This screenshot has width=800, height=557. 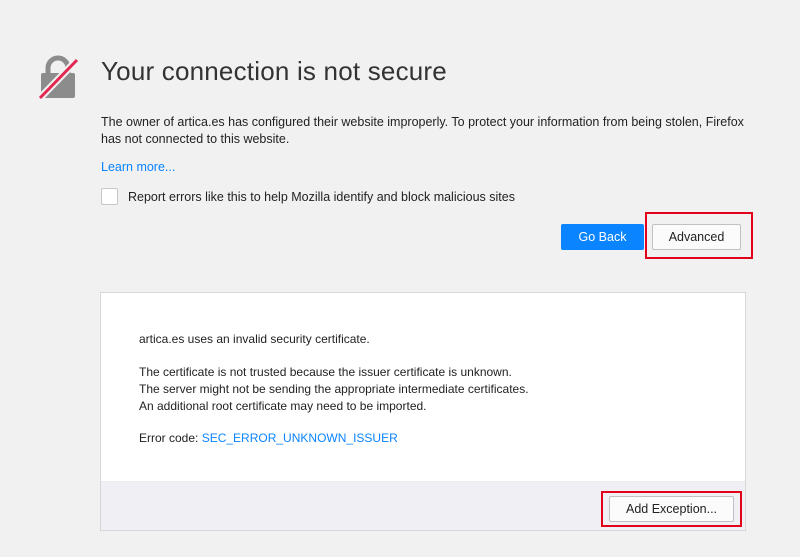 I want to click on advanced-button: Advanced, so click(x=696, y=237).